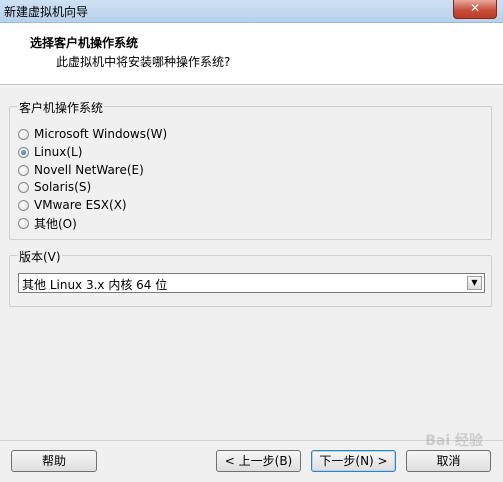 This screenshot has width=503, height=482. I want to click on wizard-header: 选择客户机操作系统 此虚拟机中将安装哪种操作系统?, so click(251, 54).